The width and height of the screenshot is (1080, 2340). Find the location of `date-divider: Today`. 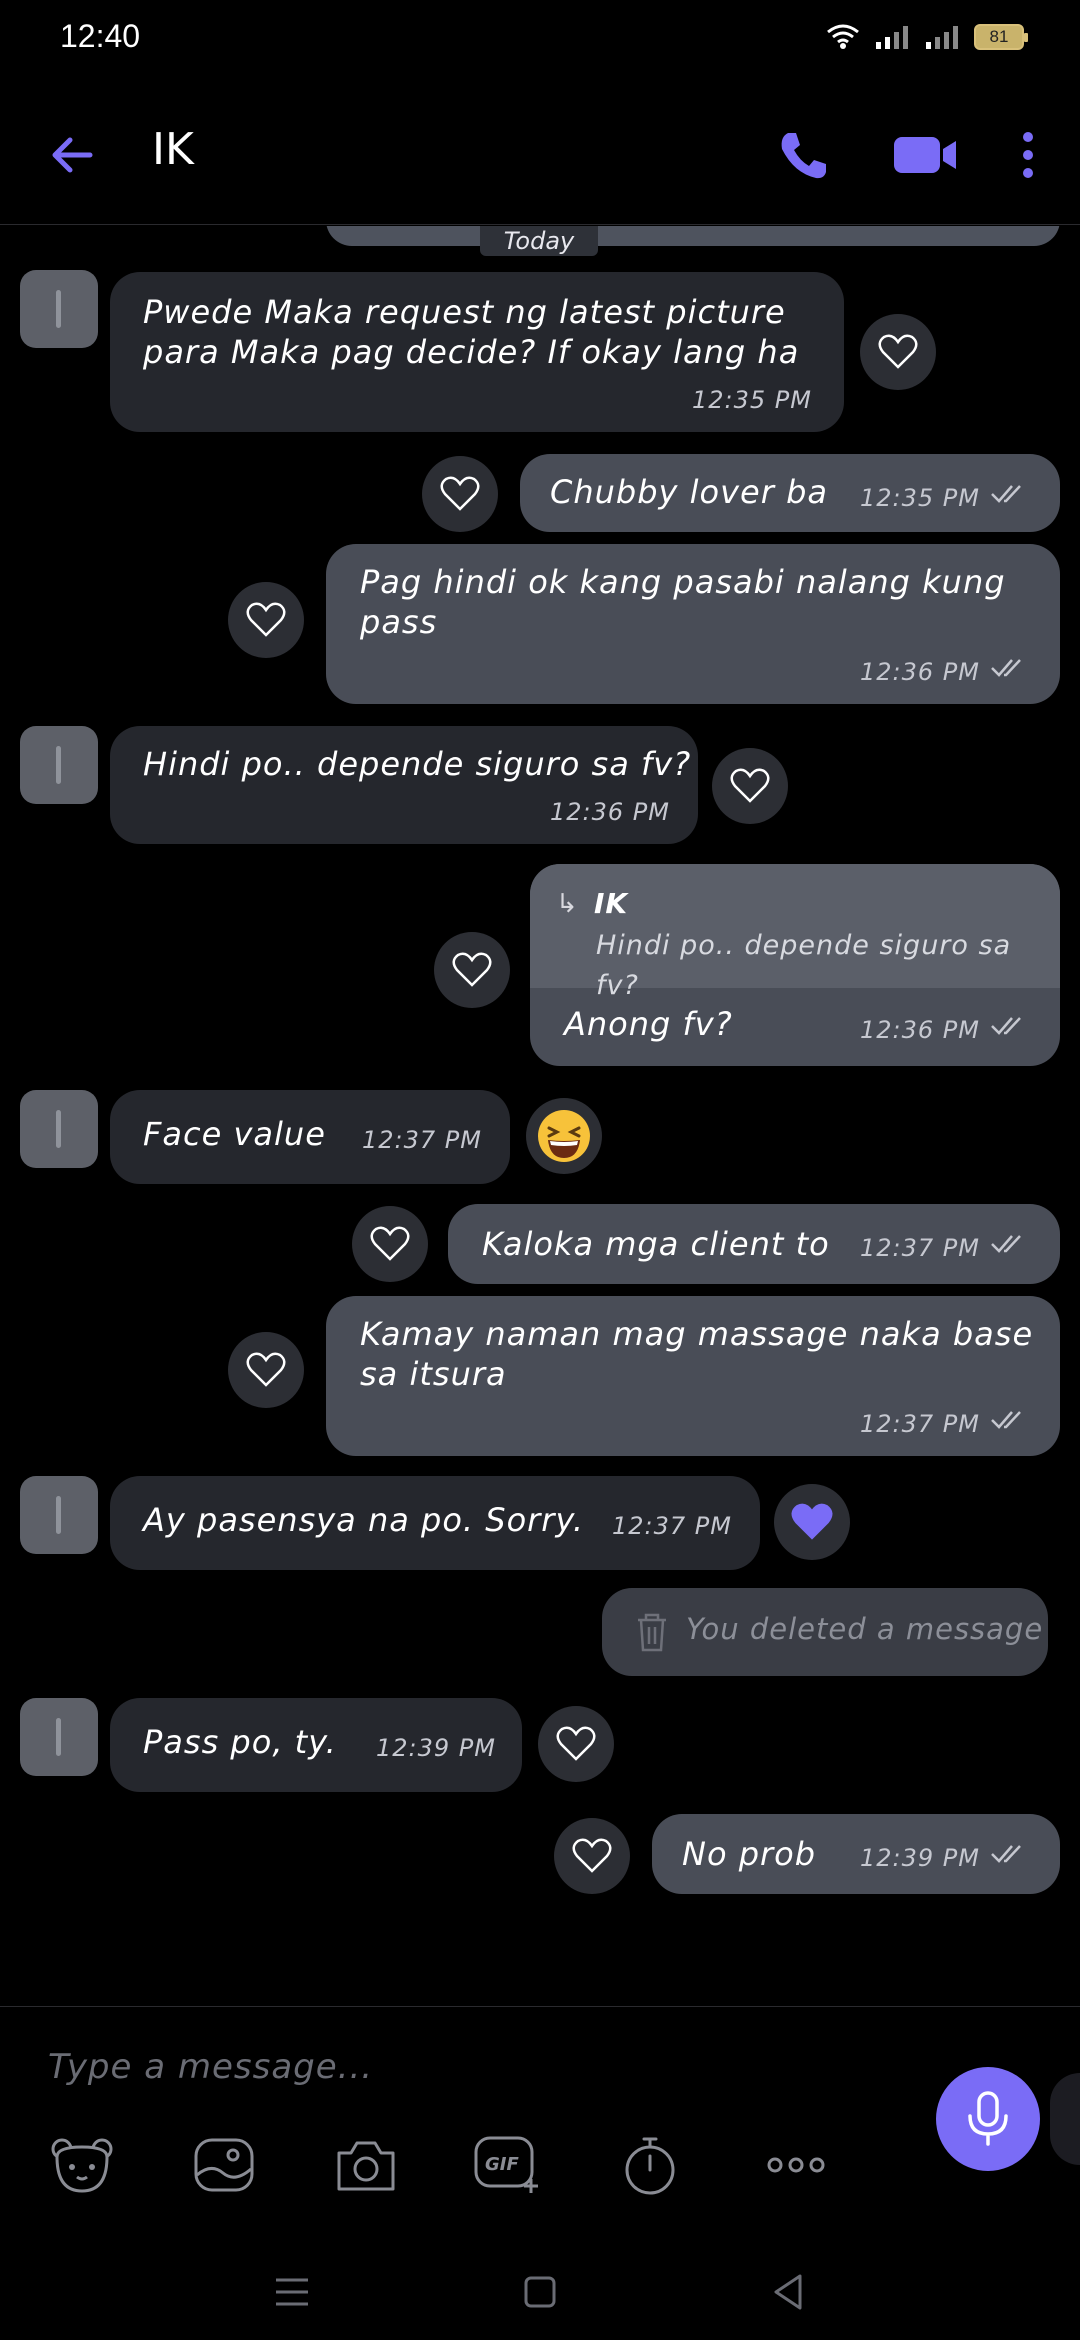

date-divider: Today is located at coordinates (539, 241).